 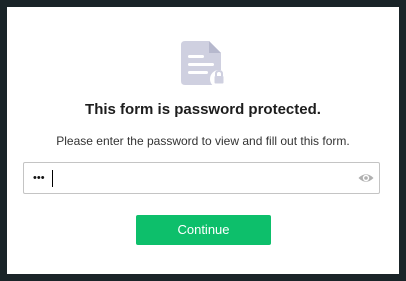 What do you see at coordinates (203, 230) in the screenshot?
I see `continue-button: Continue` at bounding box center [203, 230].